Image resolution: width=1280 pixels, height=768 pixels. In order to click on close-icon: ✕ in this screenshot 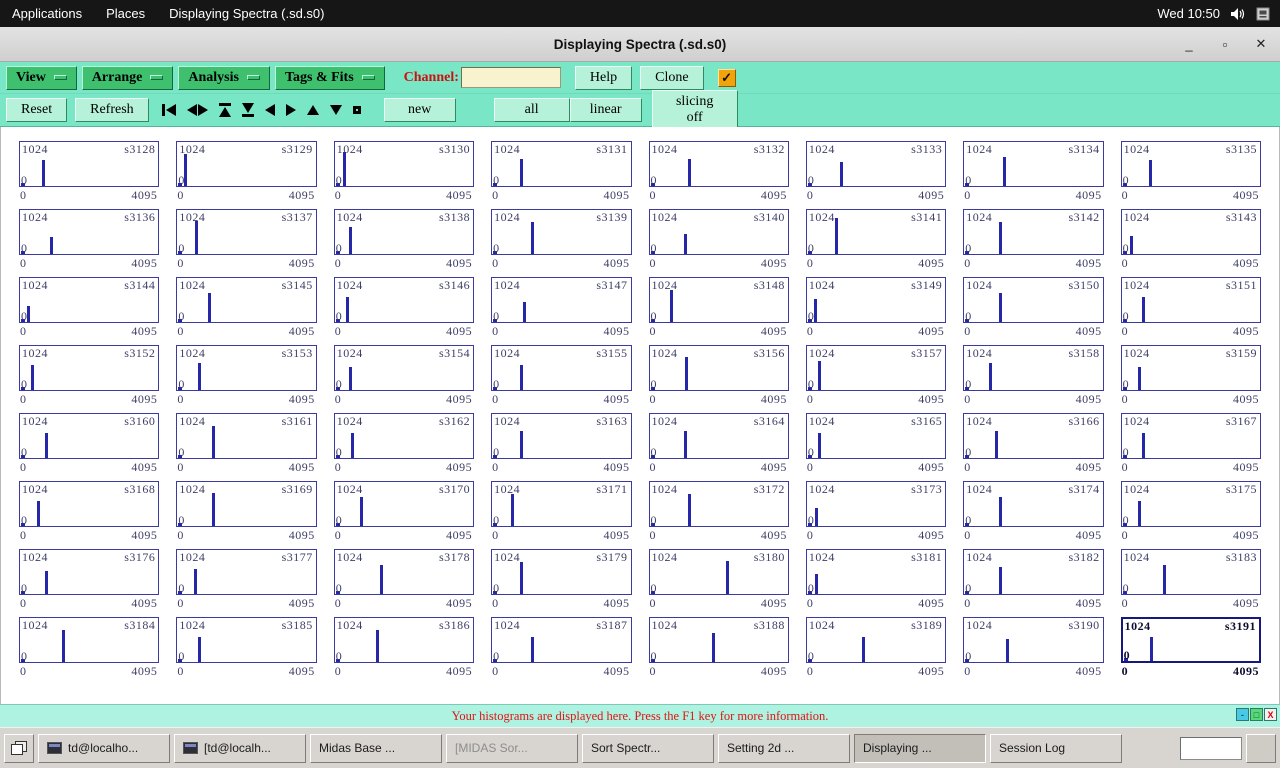, I will do `click(1261, 44)`.